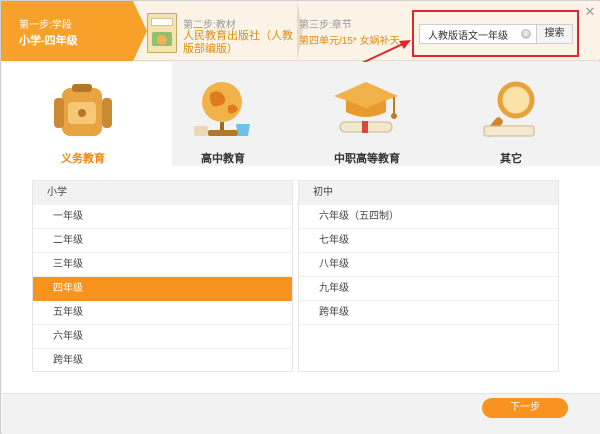  I want to click on category-label: 中职高等教育, so click(367, 159).